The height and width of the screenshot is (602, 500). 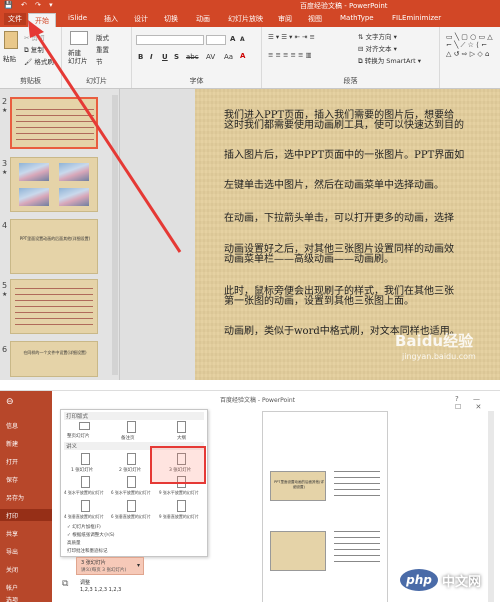 I want to click on preview-slide-thumbnail: PPT里面设置动画的后面其他(详细设置), so click(x=298, y=486).